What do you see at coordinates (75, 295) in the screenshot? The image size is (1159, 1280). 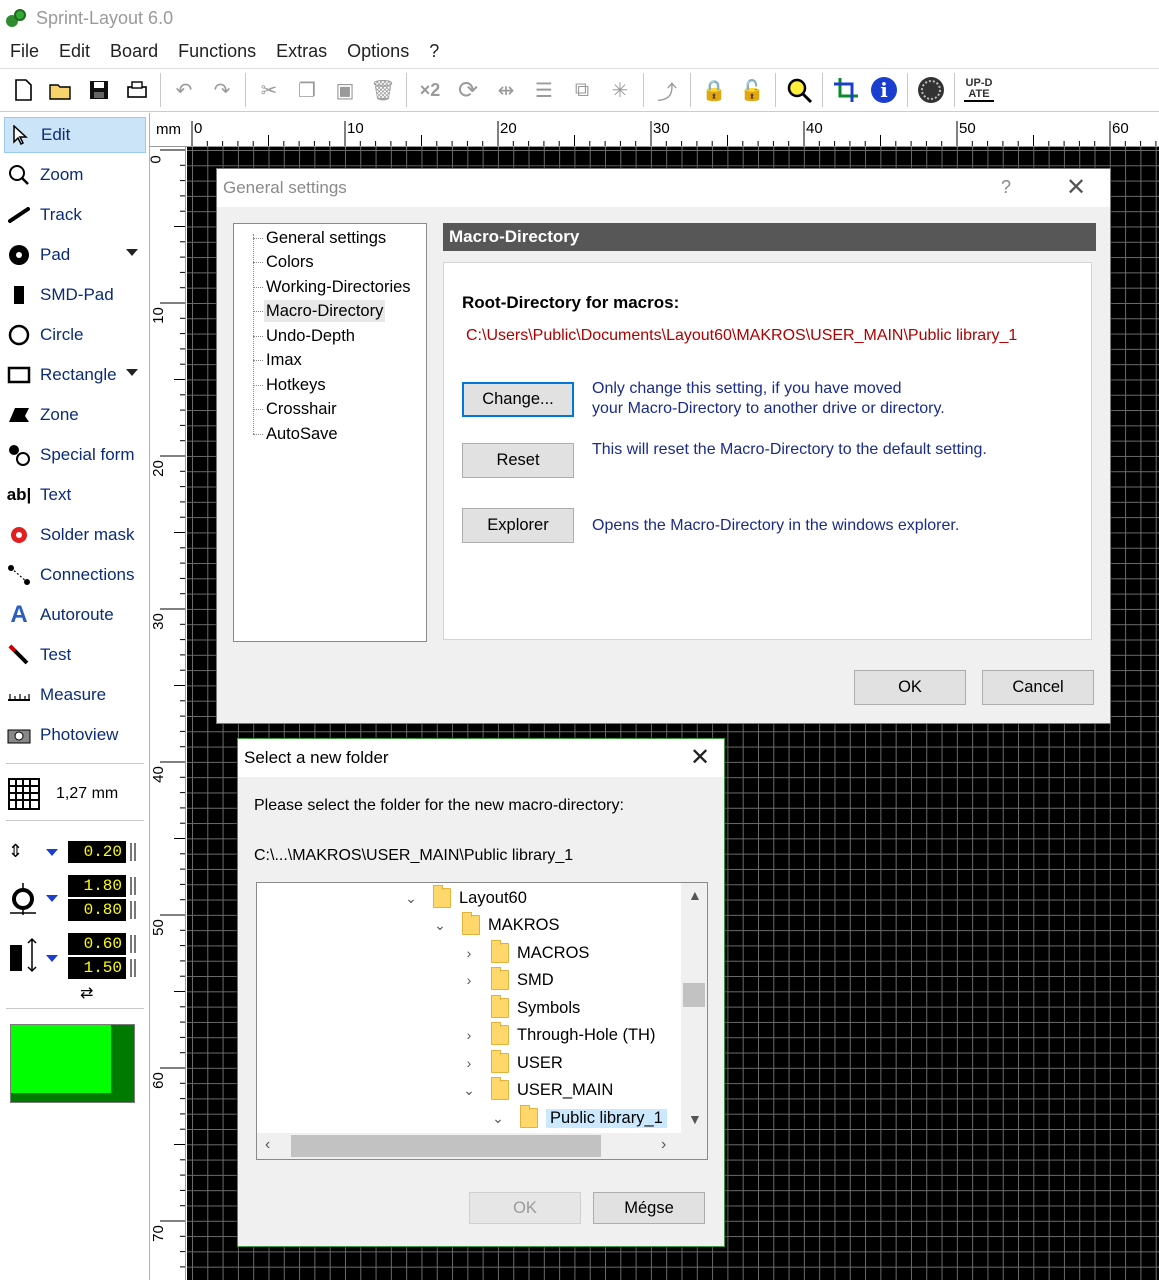 I see `tool-smd-pad: SMD-Pad` at bounding box center [75, 295].